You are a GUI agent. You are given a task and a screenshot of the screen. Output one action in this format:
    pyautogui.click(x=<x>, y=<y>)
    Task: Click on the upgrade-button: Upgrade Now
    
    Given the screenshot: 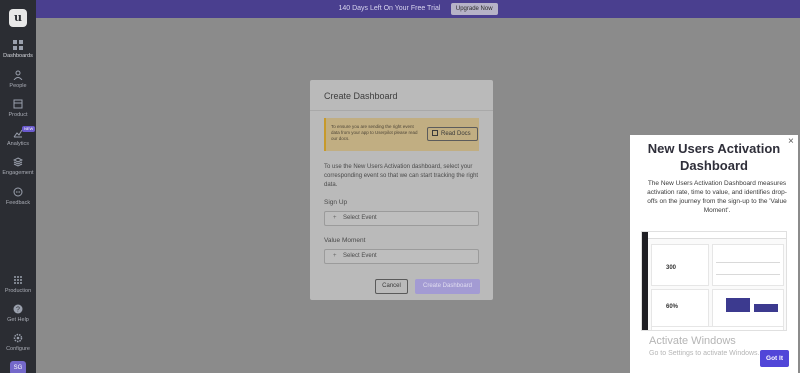 What is the action you would take?
    pyautogui.click(x=474, y=9)
    